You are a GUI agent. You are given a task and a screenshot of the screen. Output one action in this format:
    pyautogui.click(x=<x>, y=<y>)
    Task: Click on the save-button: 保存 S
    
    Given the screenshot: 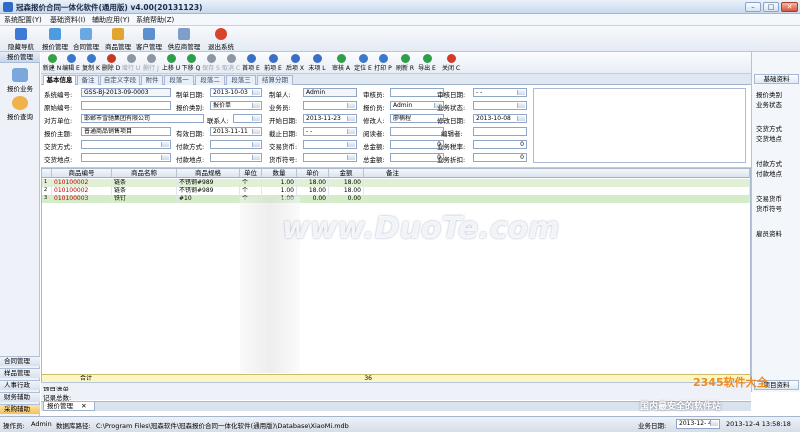 What is the action you would take?
    pyautogui.click(x=211, y=63)
    